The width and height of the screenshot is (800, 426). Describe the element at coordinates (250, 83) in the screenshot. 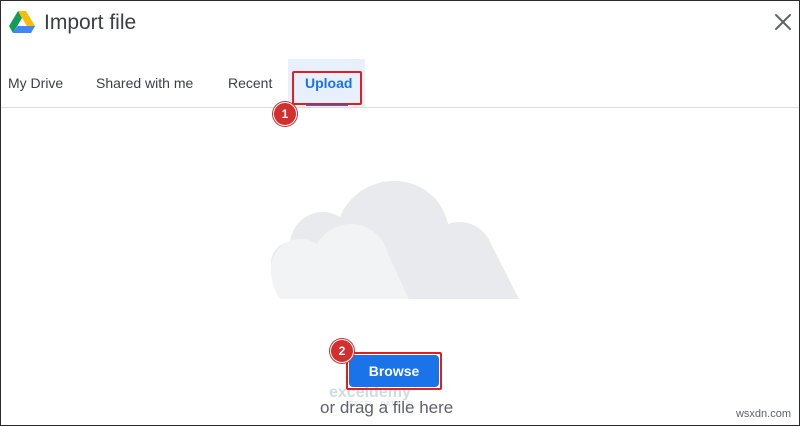

I see `tab-recent: Recent` at that location.